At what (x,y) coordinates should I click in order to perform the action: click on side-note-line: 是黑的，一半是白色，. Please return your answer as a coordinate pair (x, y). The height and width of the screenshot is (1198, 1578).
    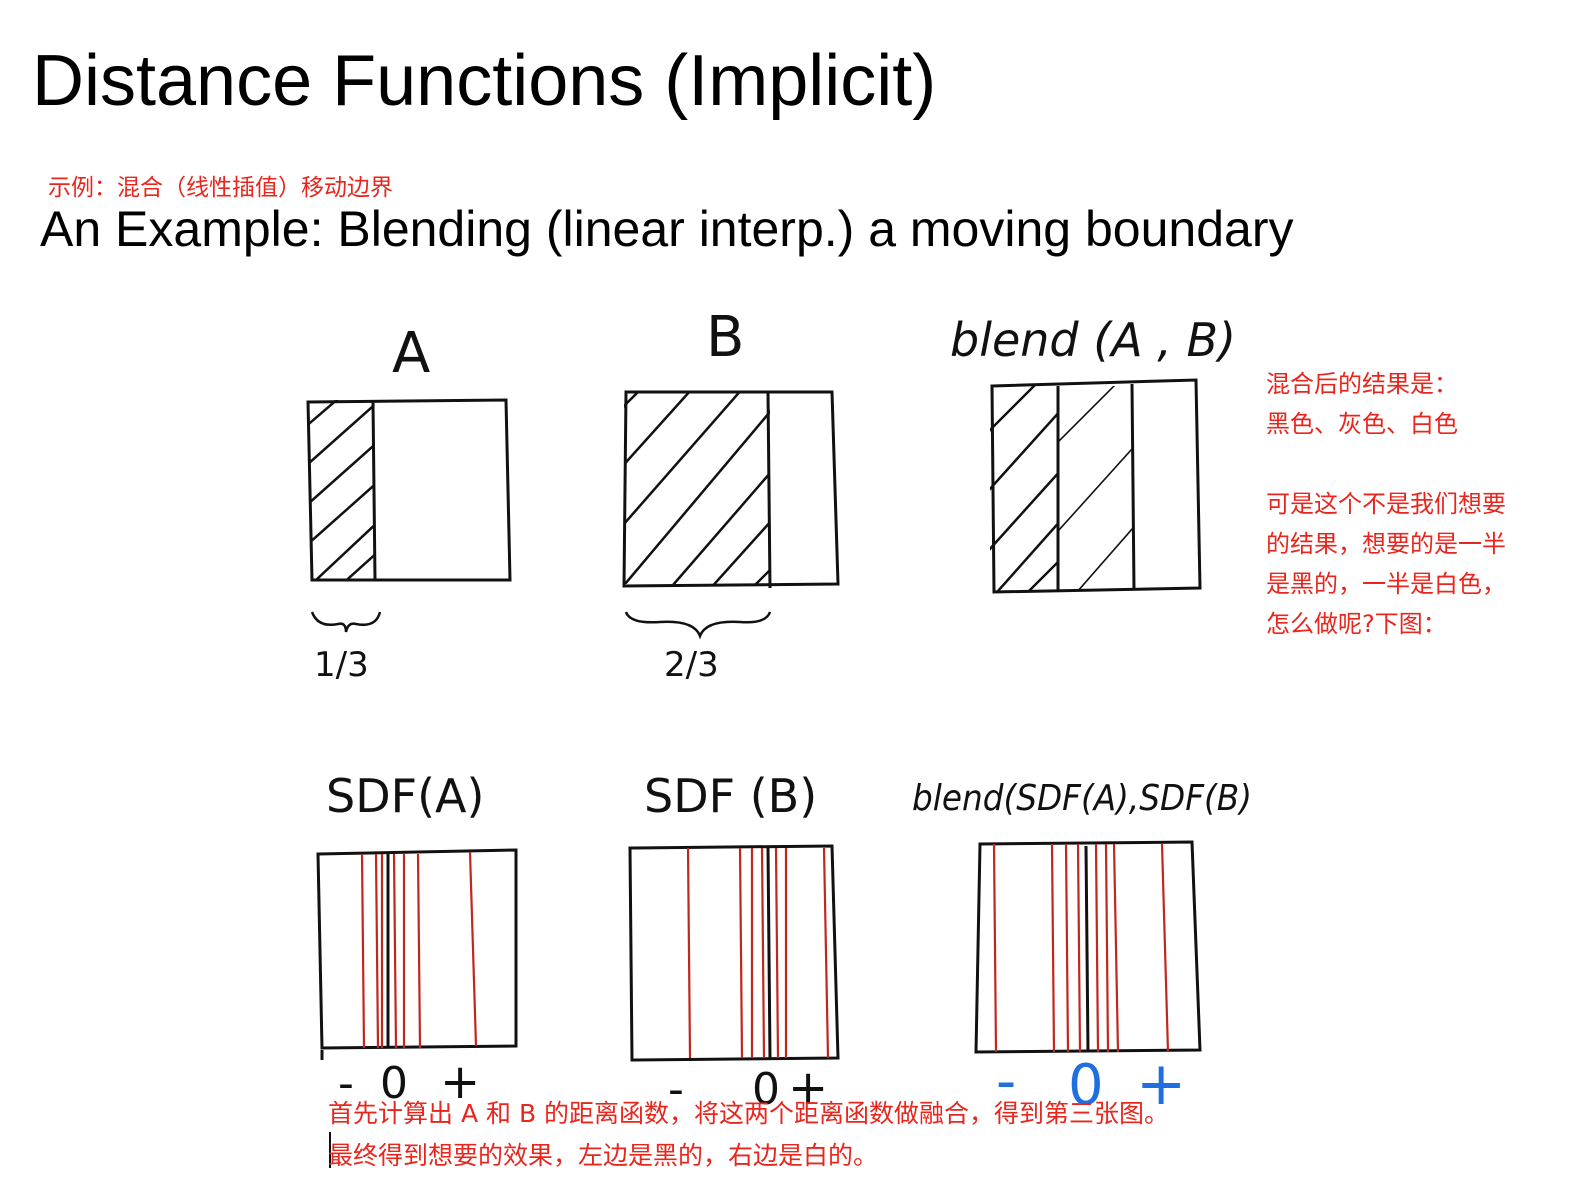
    Looking at the image, I should click on (1386, 584).